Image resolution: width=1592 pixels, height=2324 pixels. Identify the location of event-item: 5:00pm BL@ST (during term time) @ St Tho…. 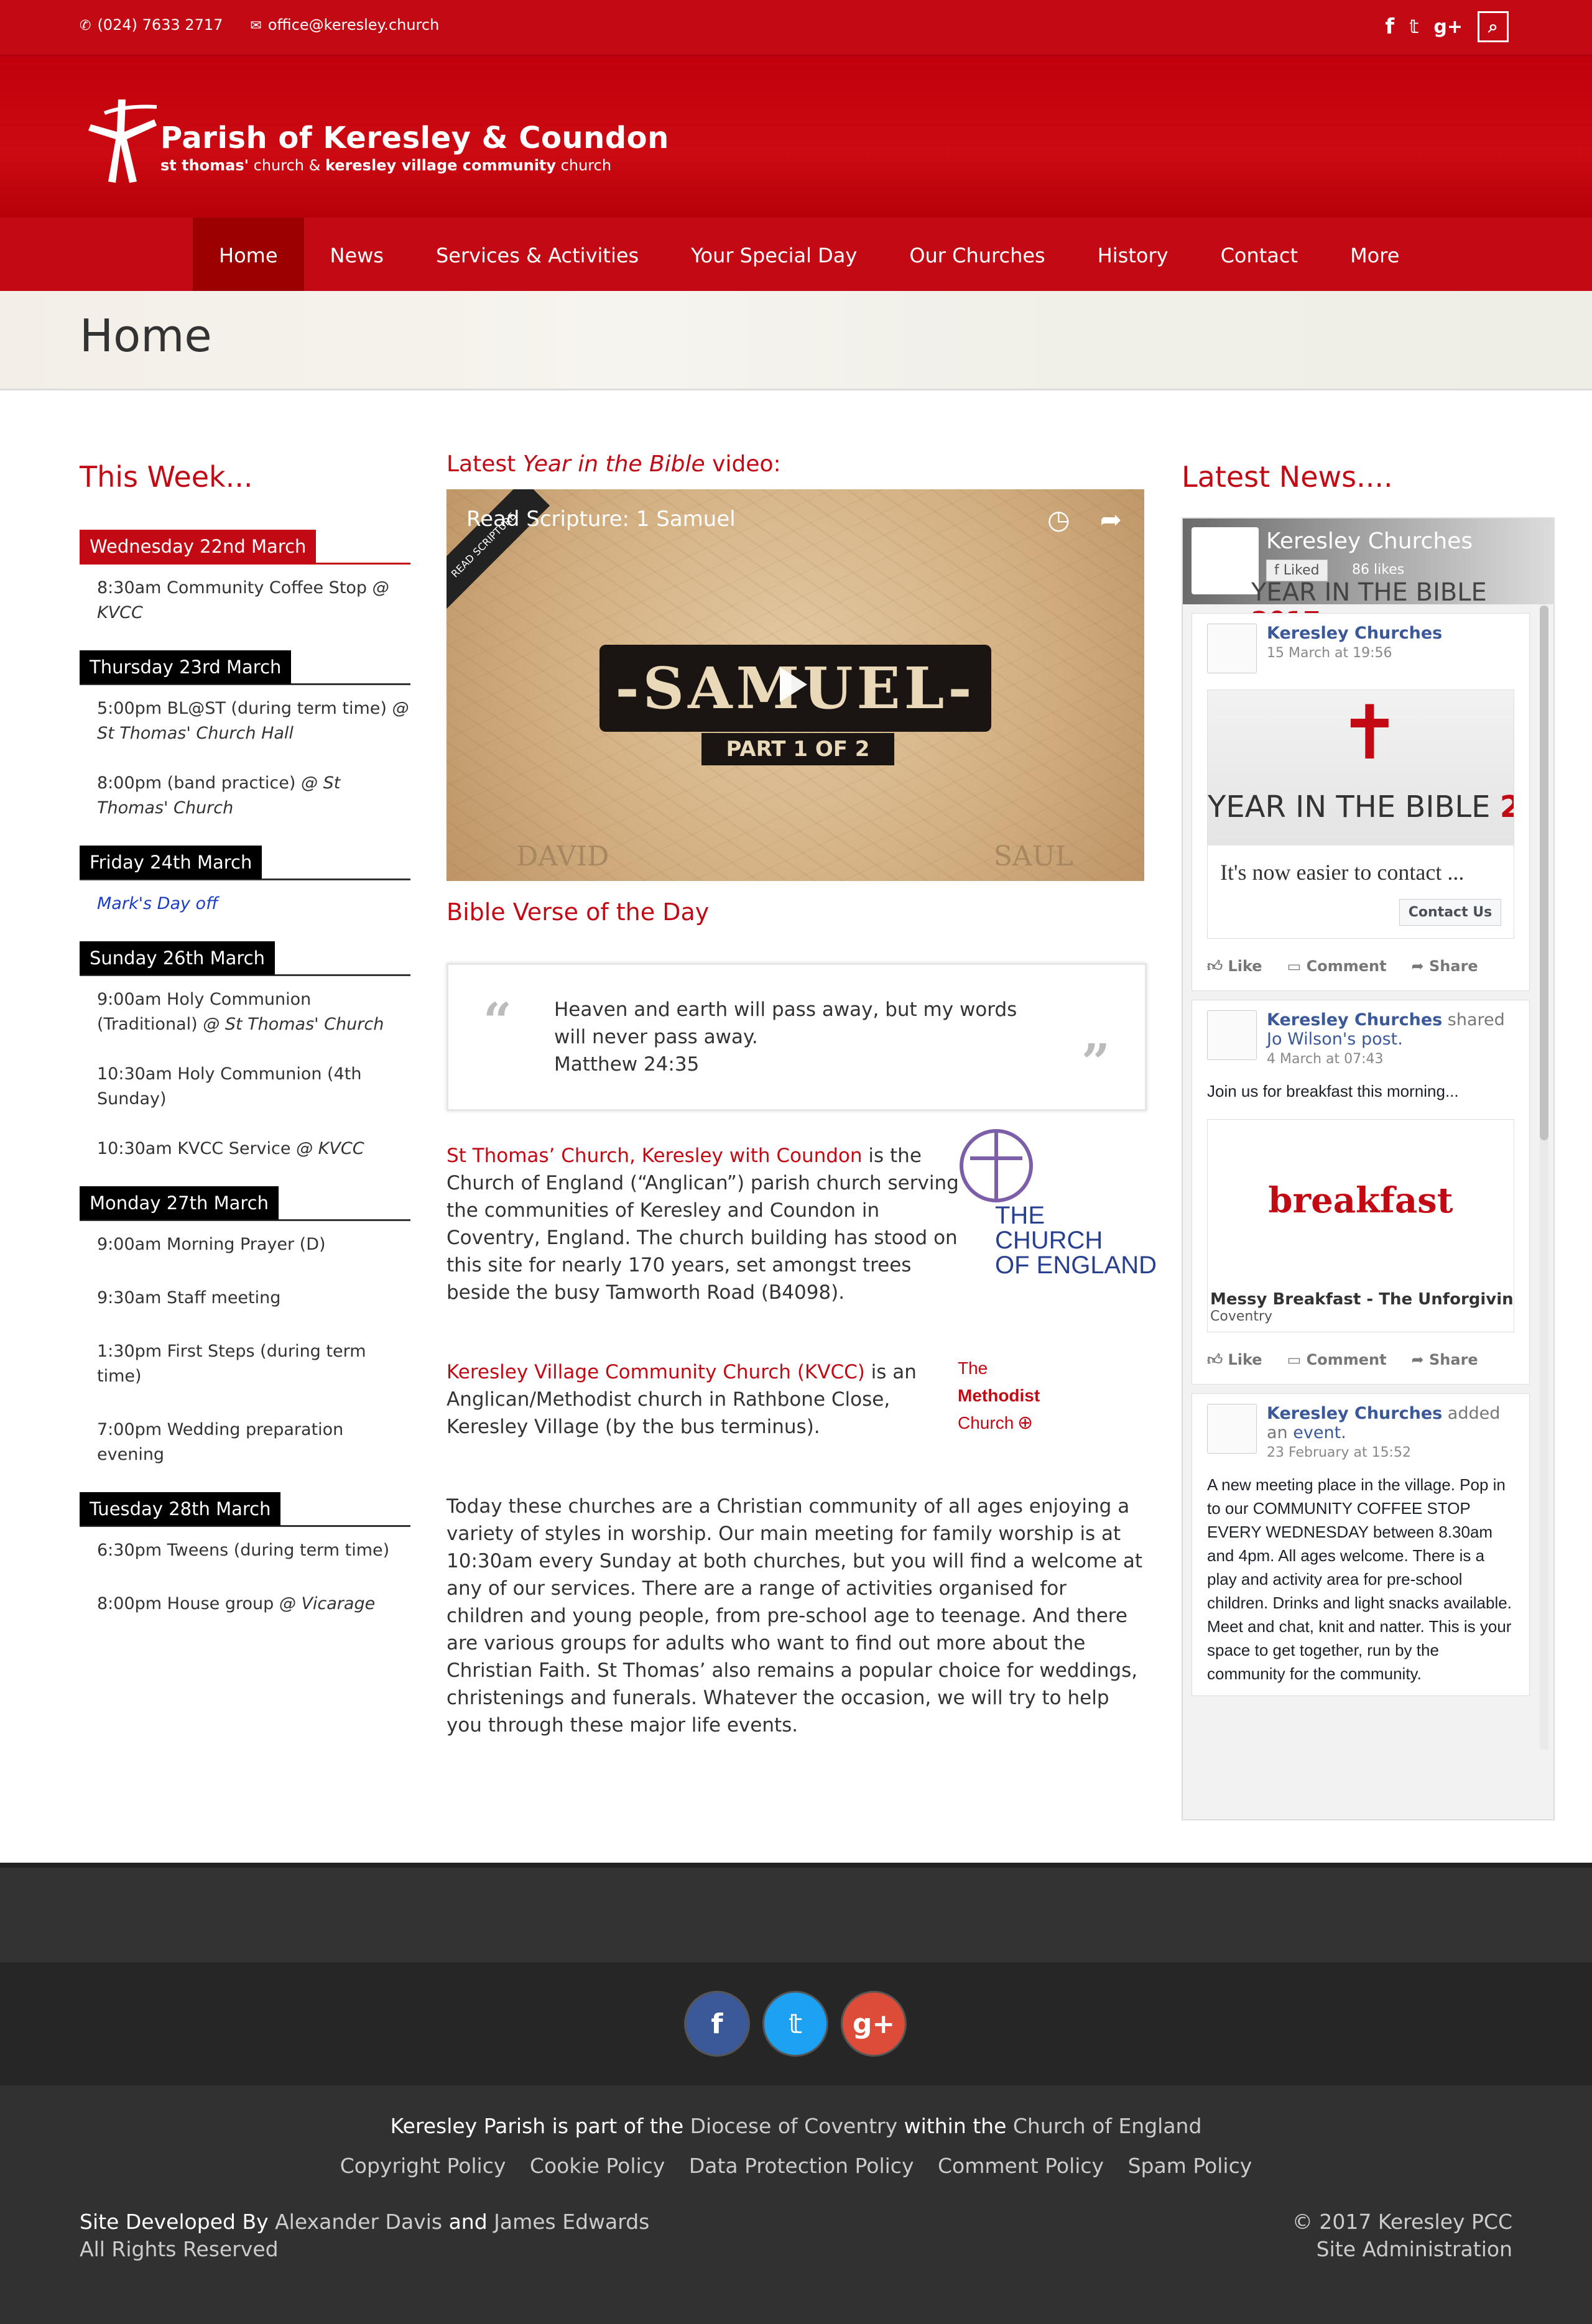
(253, 721).